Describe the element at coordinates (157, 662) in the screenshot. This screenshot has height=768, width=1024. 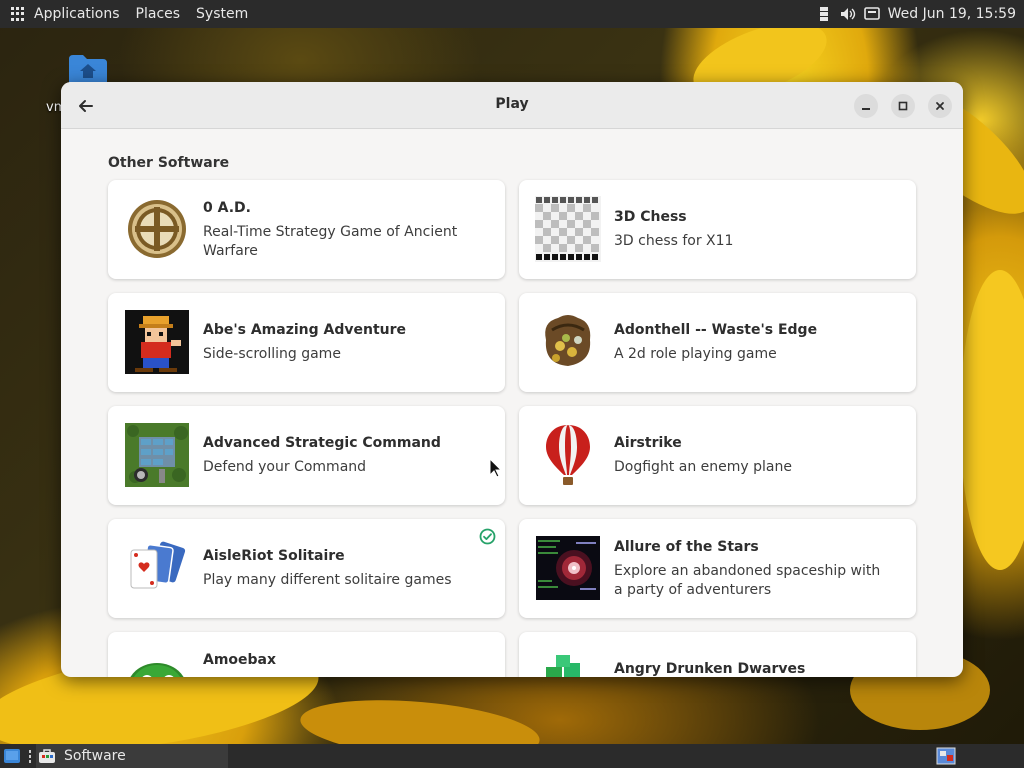
I see `amoeba-icon` at that location.